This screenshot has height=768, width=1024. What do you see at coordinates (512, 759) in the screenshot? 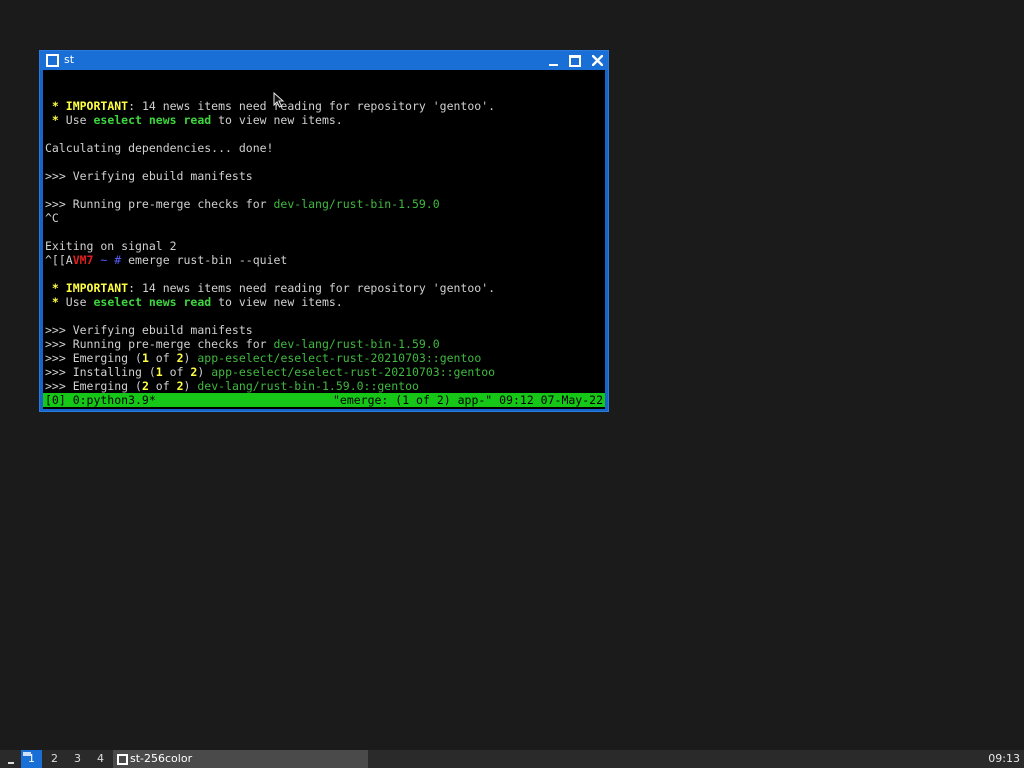
I see `taskbar: 1 2 3 4 st-256color 09:13` at bounding box center [512, 759].